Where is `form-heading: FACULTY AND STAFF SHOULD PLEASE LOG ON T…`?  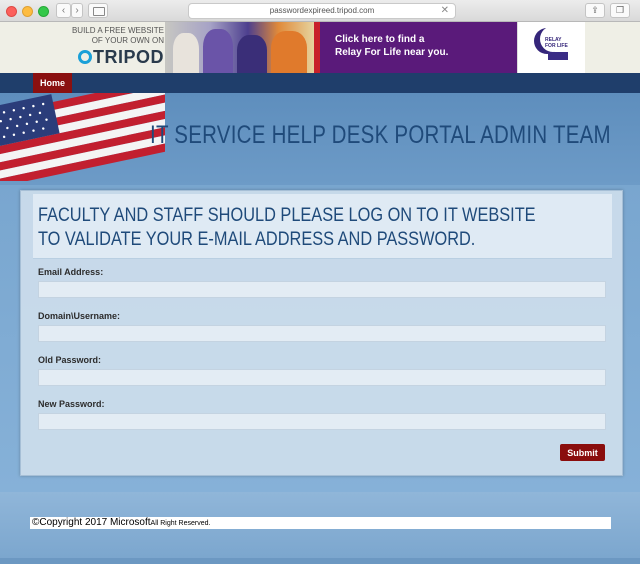
form-heading: FACULTY AND STAFF SHOULD PLEASE LOG ON T… is located at coordinates (287, 227).